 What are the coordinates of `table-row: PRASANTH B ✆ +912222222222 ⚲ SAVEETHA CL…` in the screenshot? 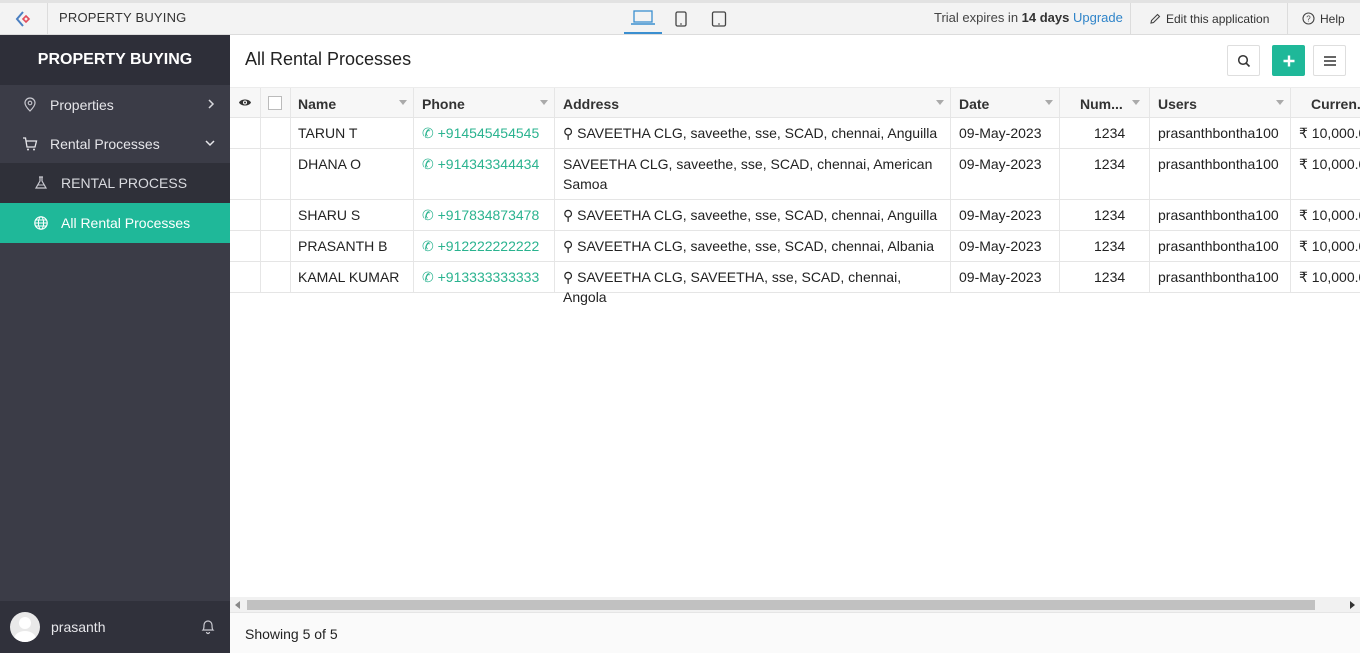 It's located at (795, 246).